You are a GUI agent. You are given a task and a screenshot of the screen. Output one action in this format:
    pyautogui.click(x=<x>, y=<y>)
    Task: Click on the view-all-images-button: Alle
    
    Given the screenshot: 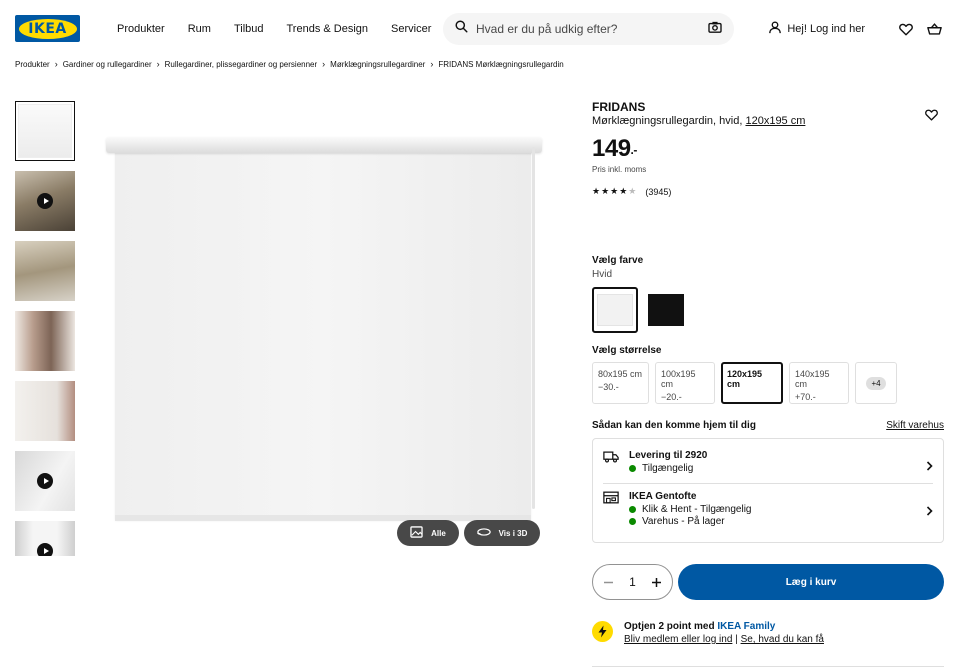 What is the action you would take?
    pyautogui.click(x=428, y=533)
    